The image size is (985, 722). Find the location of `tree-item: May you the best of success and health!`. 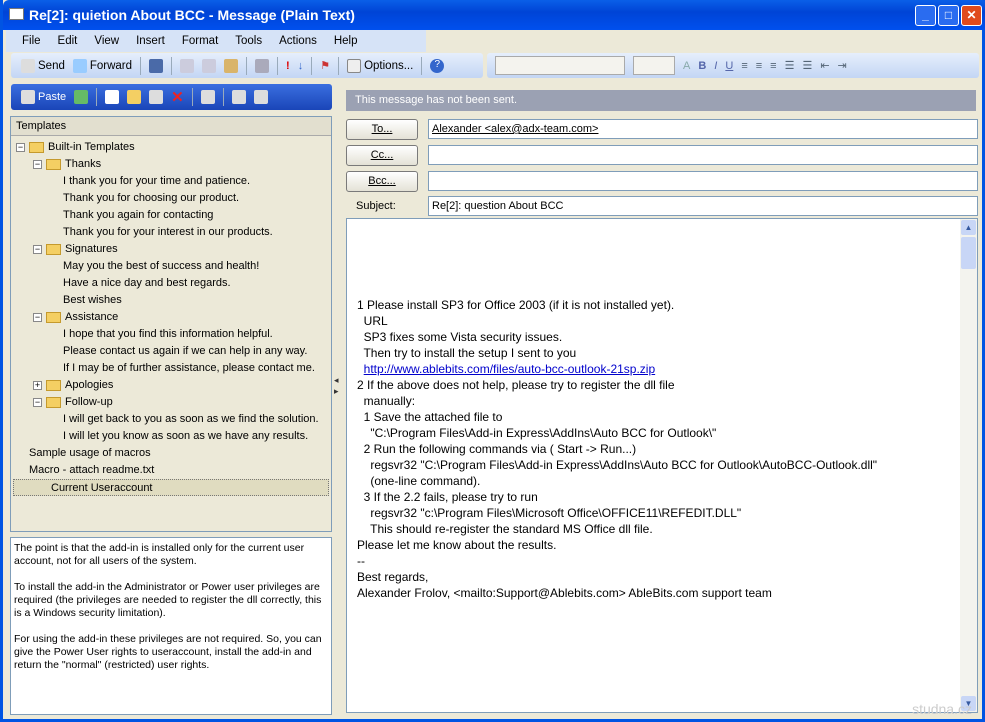

tree-item: May you the best of success and health! is located at coordinates (161, 266).